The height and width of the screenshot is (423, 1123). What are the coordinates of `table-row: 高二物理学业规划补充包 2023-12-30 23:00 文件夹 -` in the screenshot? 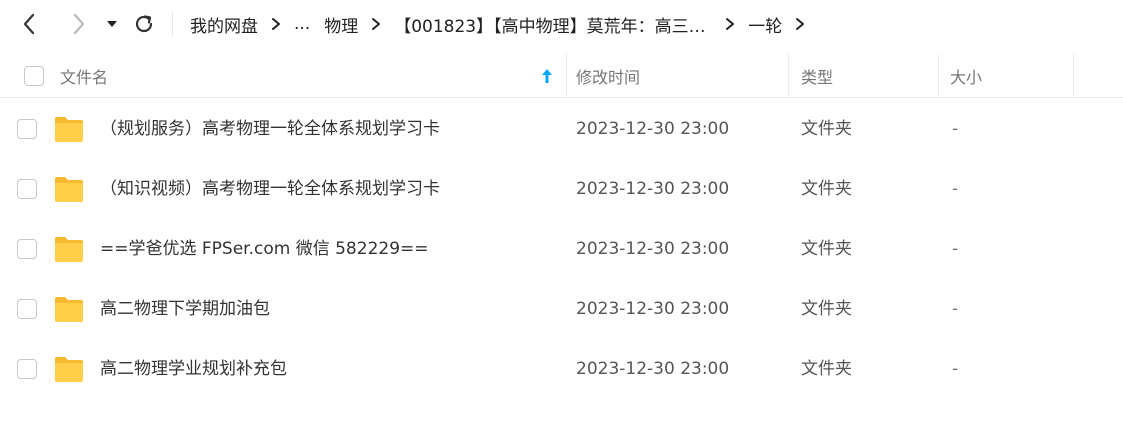 It's located at (561, 369).